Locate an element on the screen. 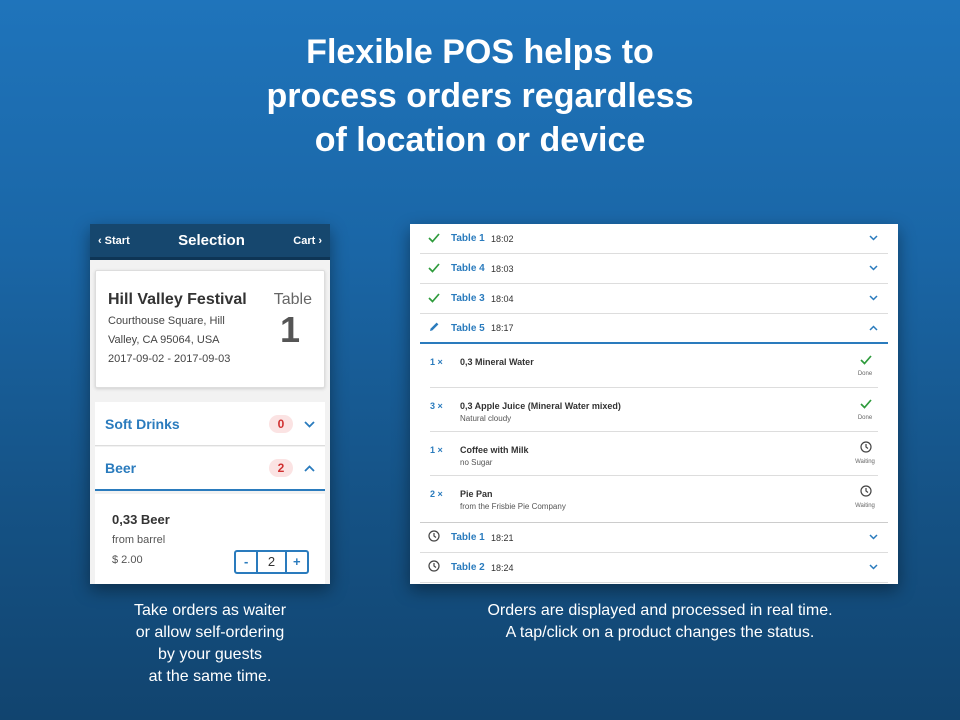 The width and height of the screenshot is (960, 720). event-address-line-1: Courthouse Square, Hill is located at coordinates (166, 321).